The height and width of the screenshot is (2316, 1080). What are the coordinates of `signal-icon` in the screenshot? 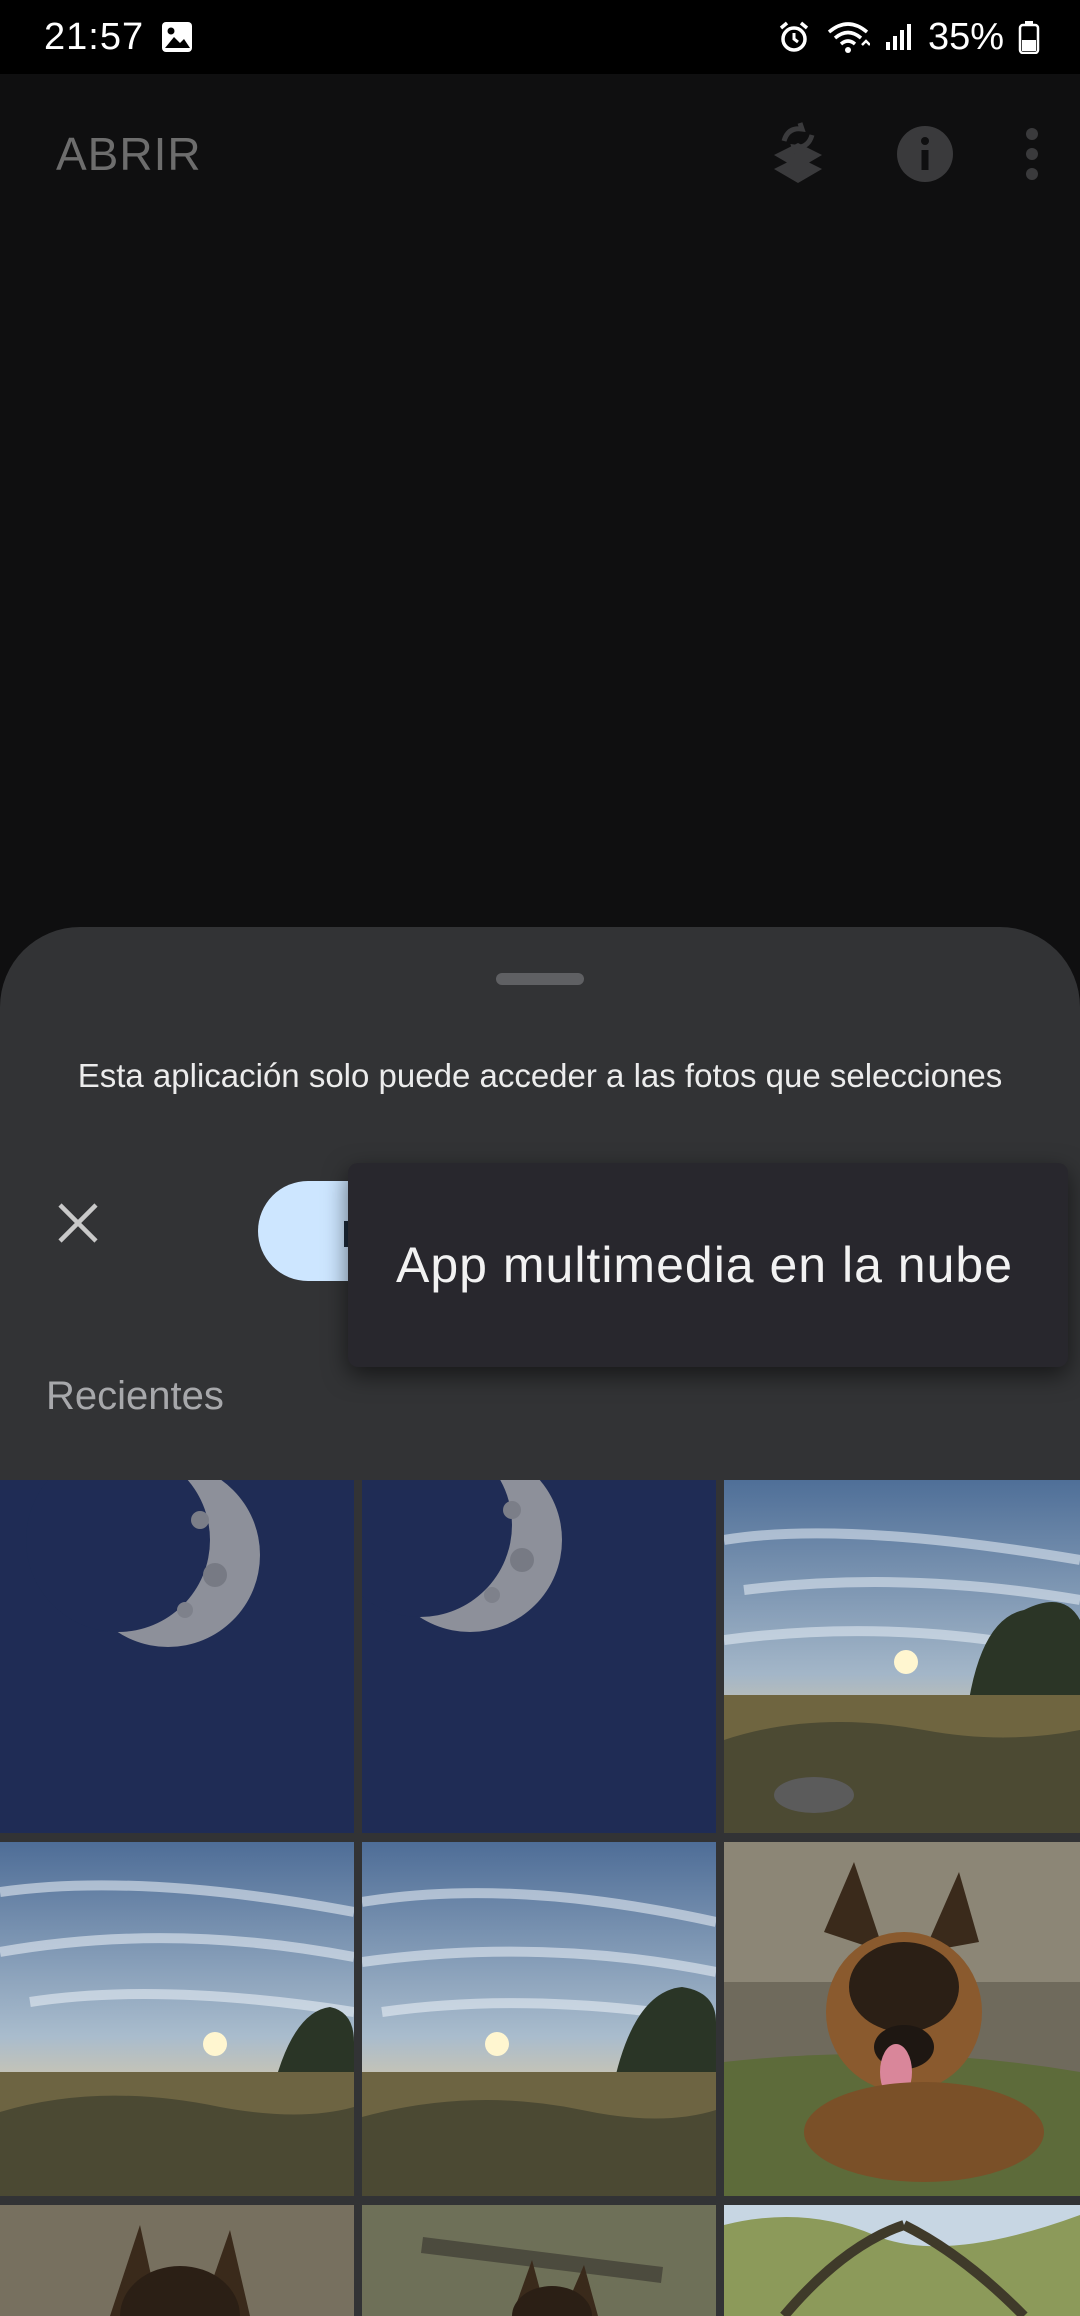 It's located at (899, 37).